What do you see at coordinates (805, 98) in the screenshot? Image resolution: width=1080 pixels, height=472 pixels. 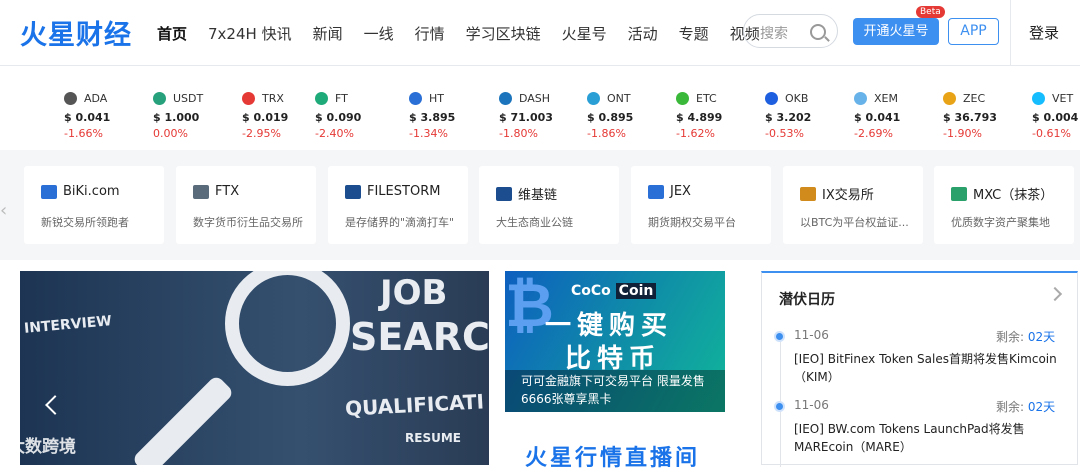 I see `ticker-head: OKB` at bounding box center [805, 98].